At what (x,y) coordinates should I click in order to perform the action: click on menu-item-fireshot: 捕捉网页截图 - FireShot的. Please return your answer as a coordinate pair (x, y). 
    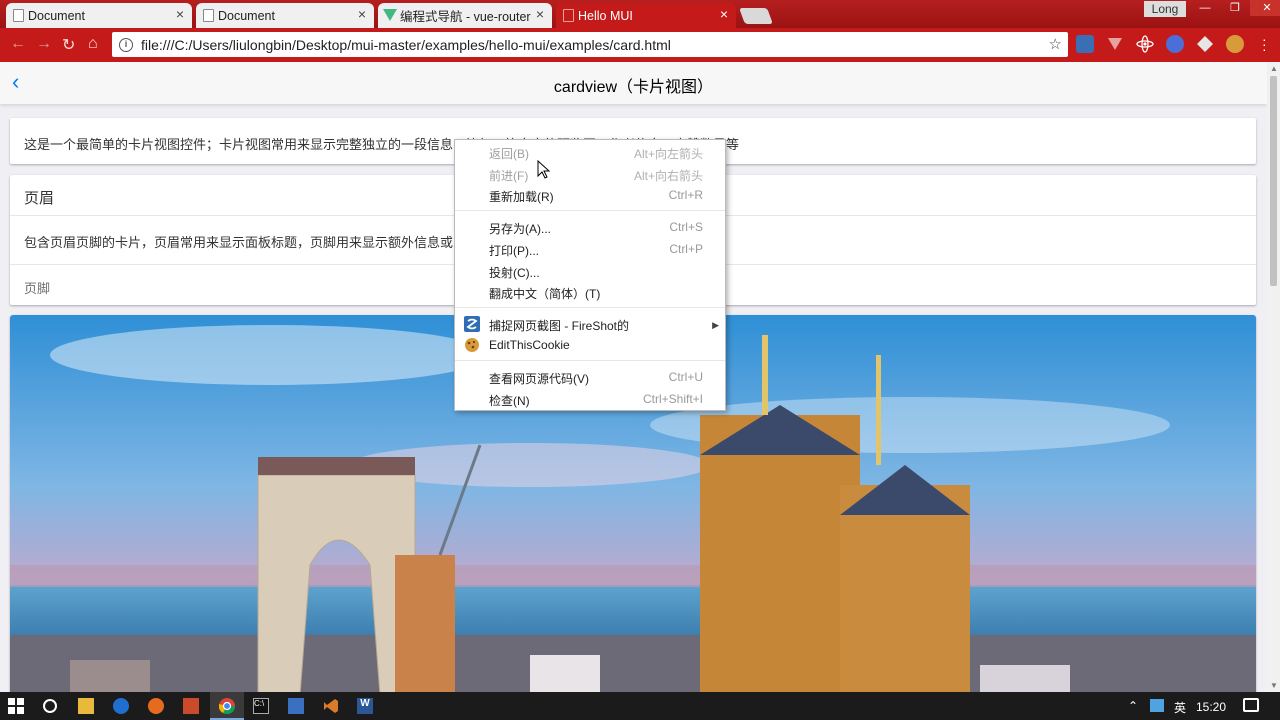
    Looking at the image, I should click on (602, 327).